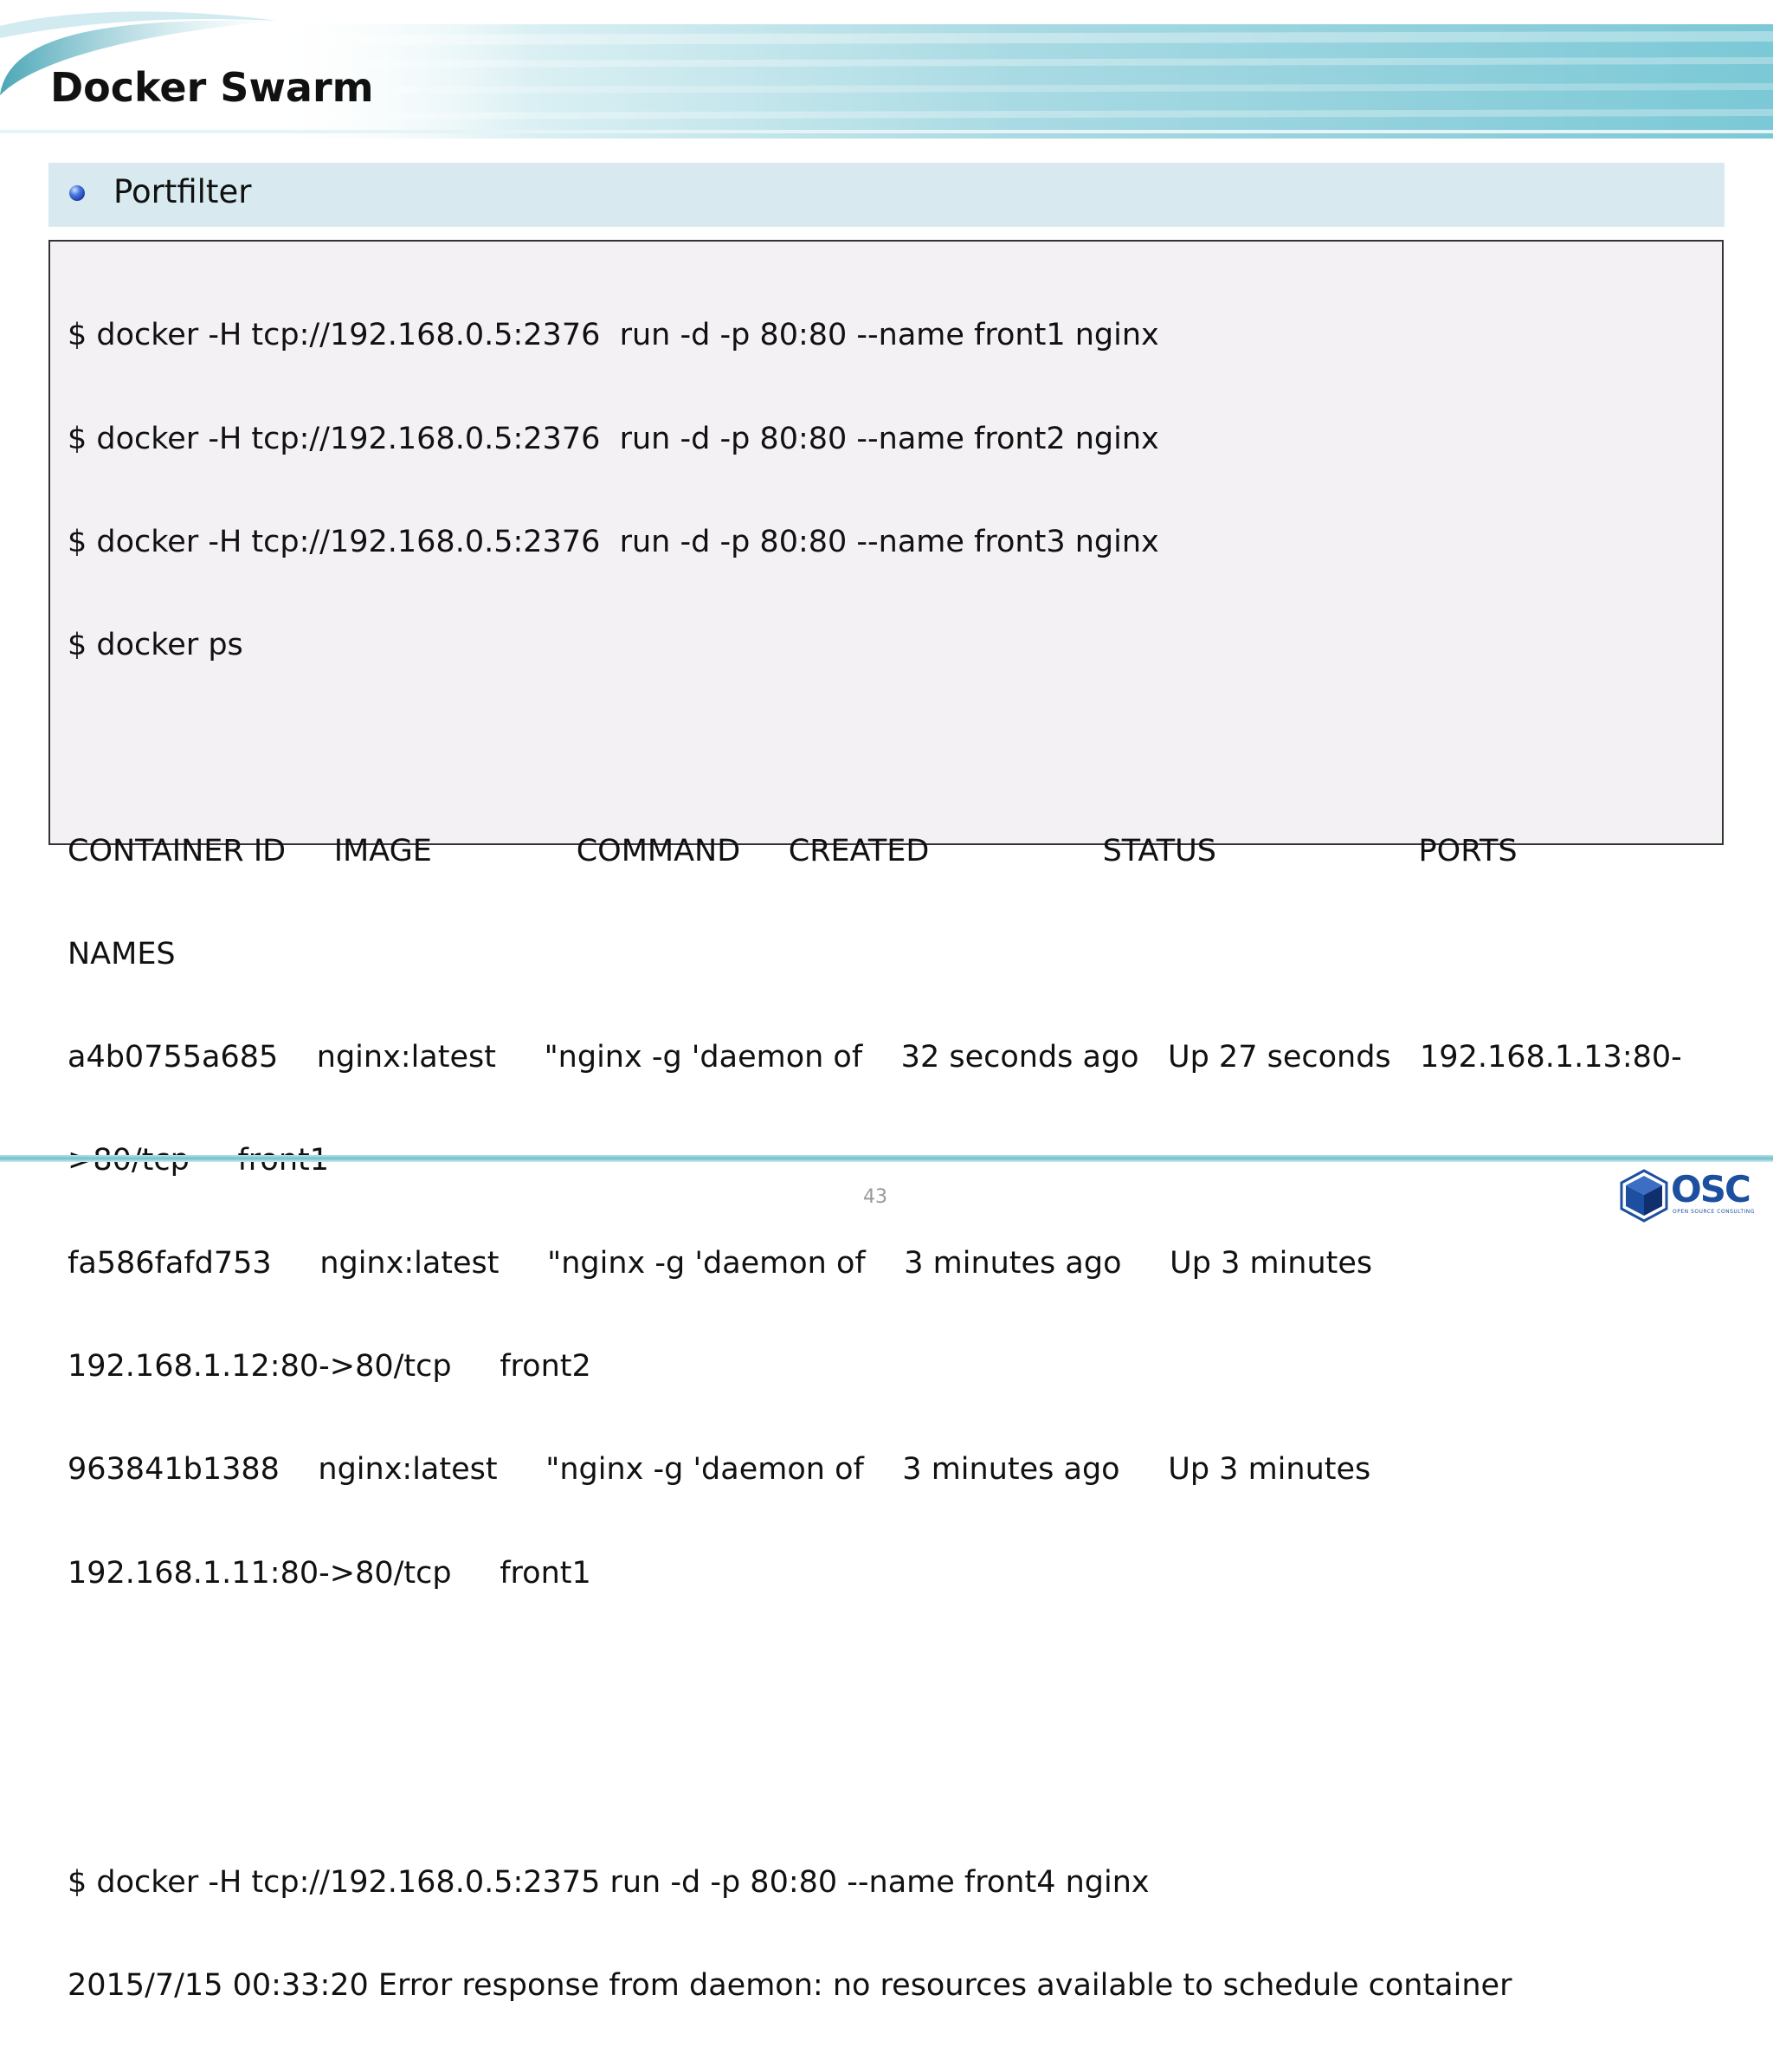 The height and width of the screenshot is (2072, 1773). What do you see at coordinates (156, 644) in the screenshot?
I see `terminal-line: $ docker ps` at bounding box center [156, 644].